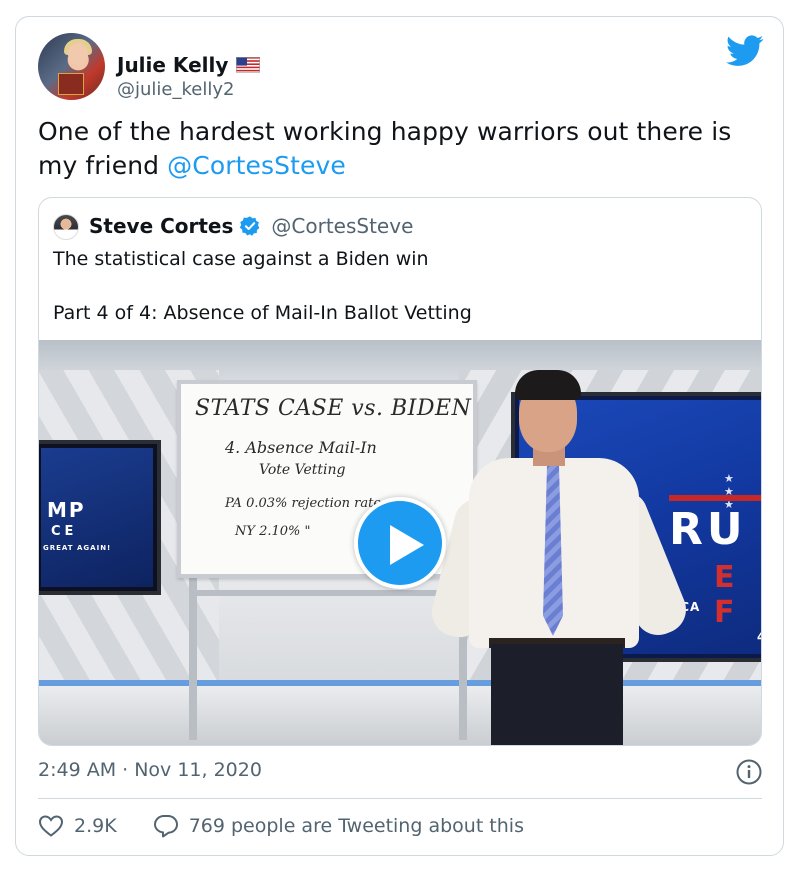 This screenshot has width=800, height=878. Describe the element at coordinates (71, 84) in the screenshot. I see `avatar-book` at that location.